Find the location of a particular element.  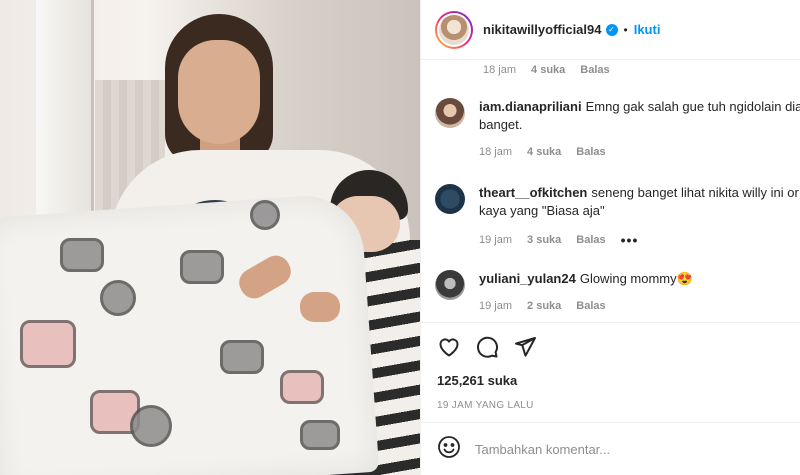

more-options-icon: ••• is located at coordinates (630, 240).